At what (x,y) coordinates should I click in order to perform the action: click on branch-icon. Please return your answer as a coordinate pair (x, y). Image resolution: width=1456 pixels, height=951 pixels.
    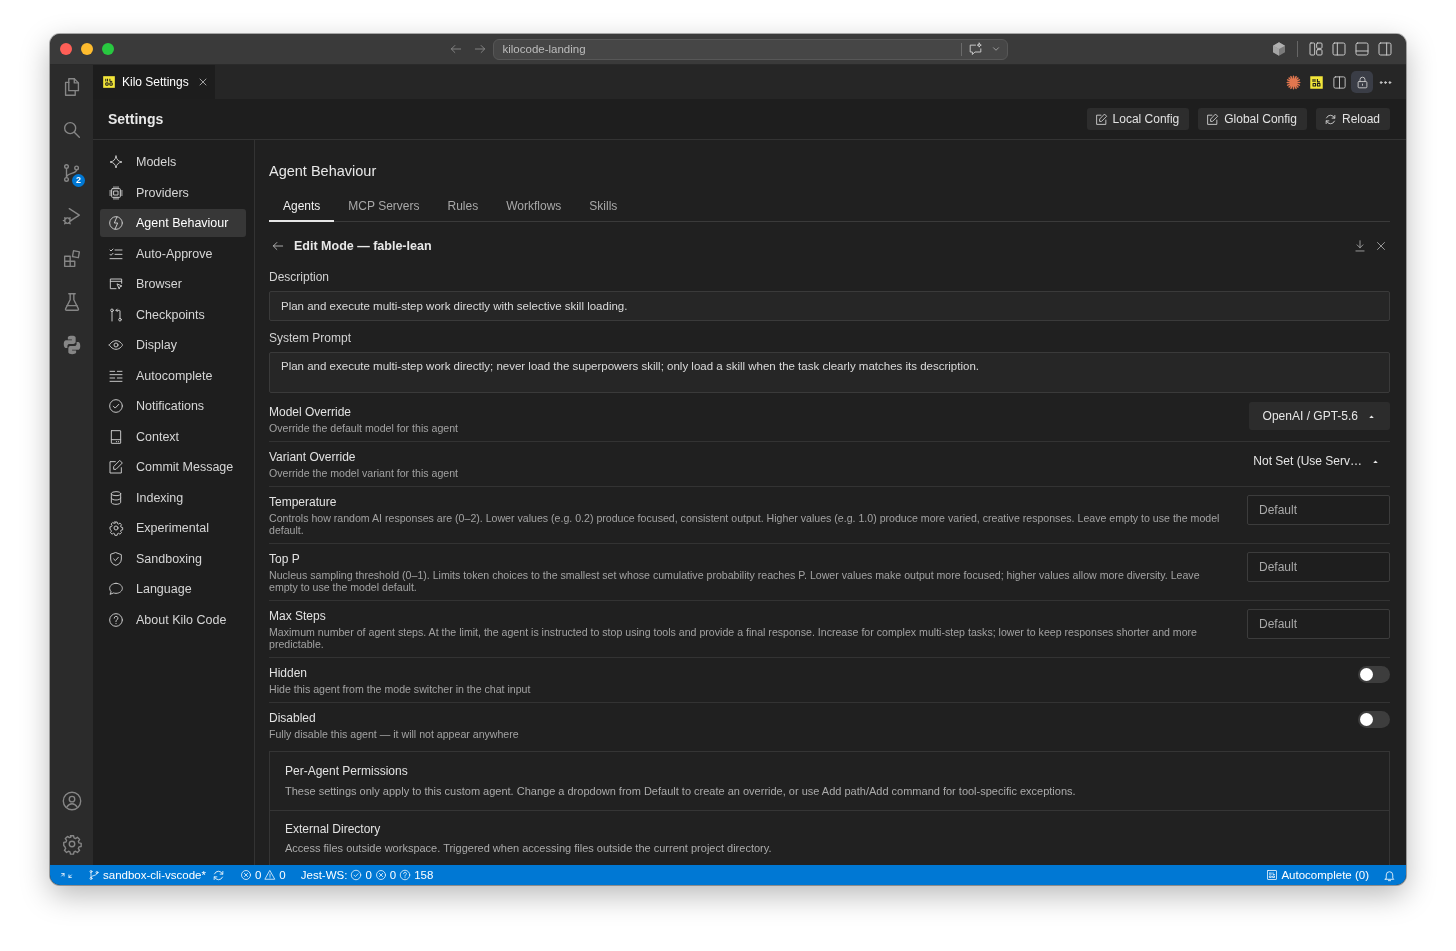
    Looking at the image, I should click on (94, 875).